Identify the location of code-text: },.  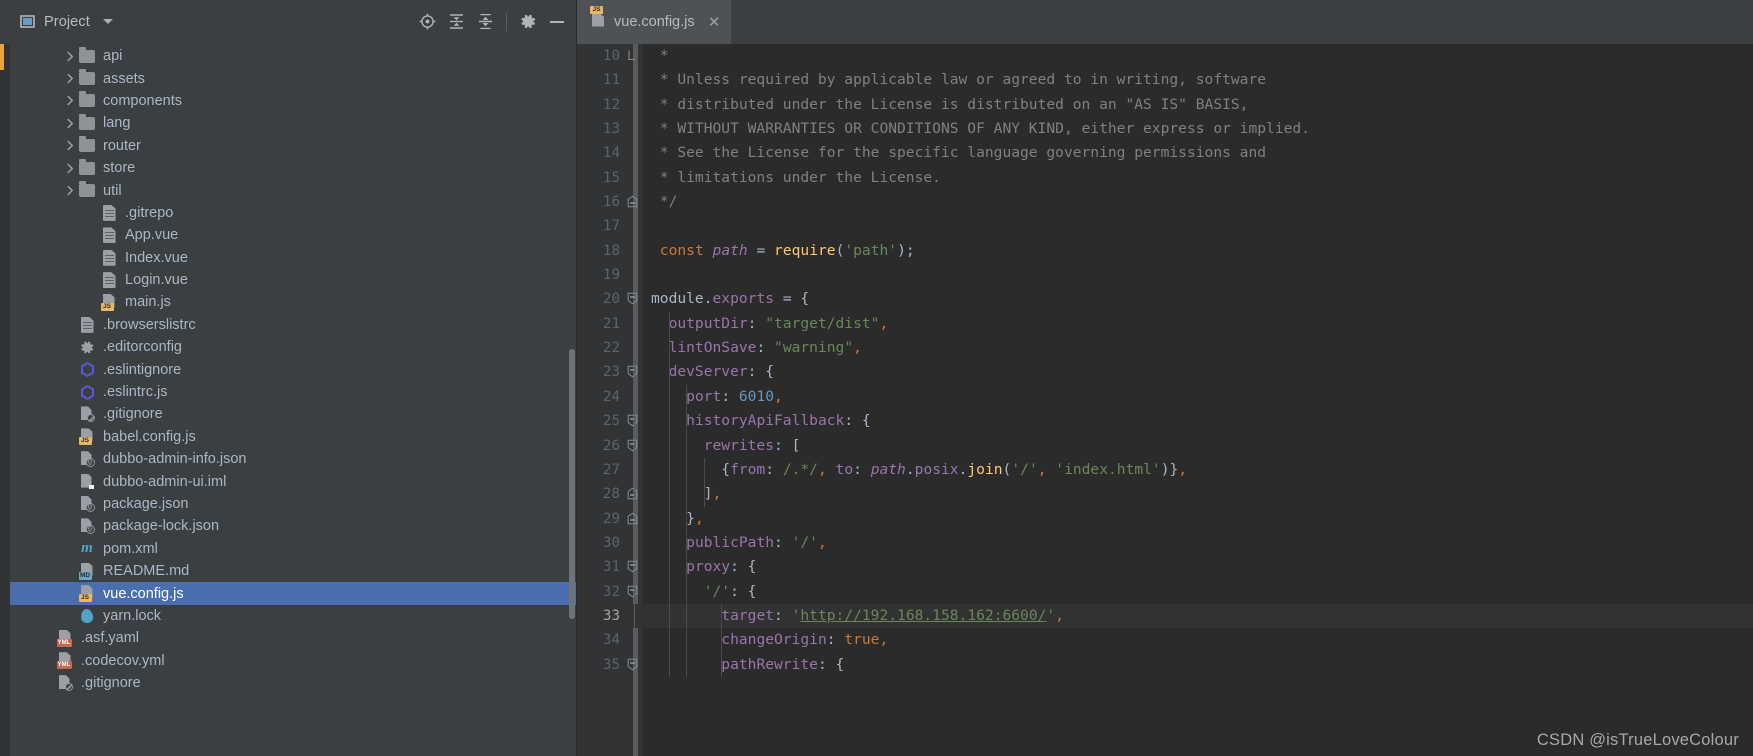
(677, 518).